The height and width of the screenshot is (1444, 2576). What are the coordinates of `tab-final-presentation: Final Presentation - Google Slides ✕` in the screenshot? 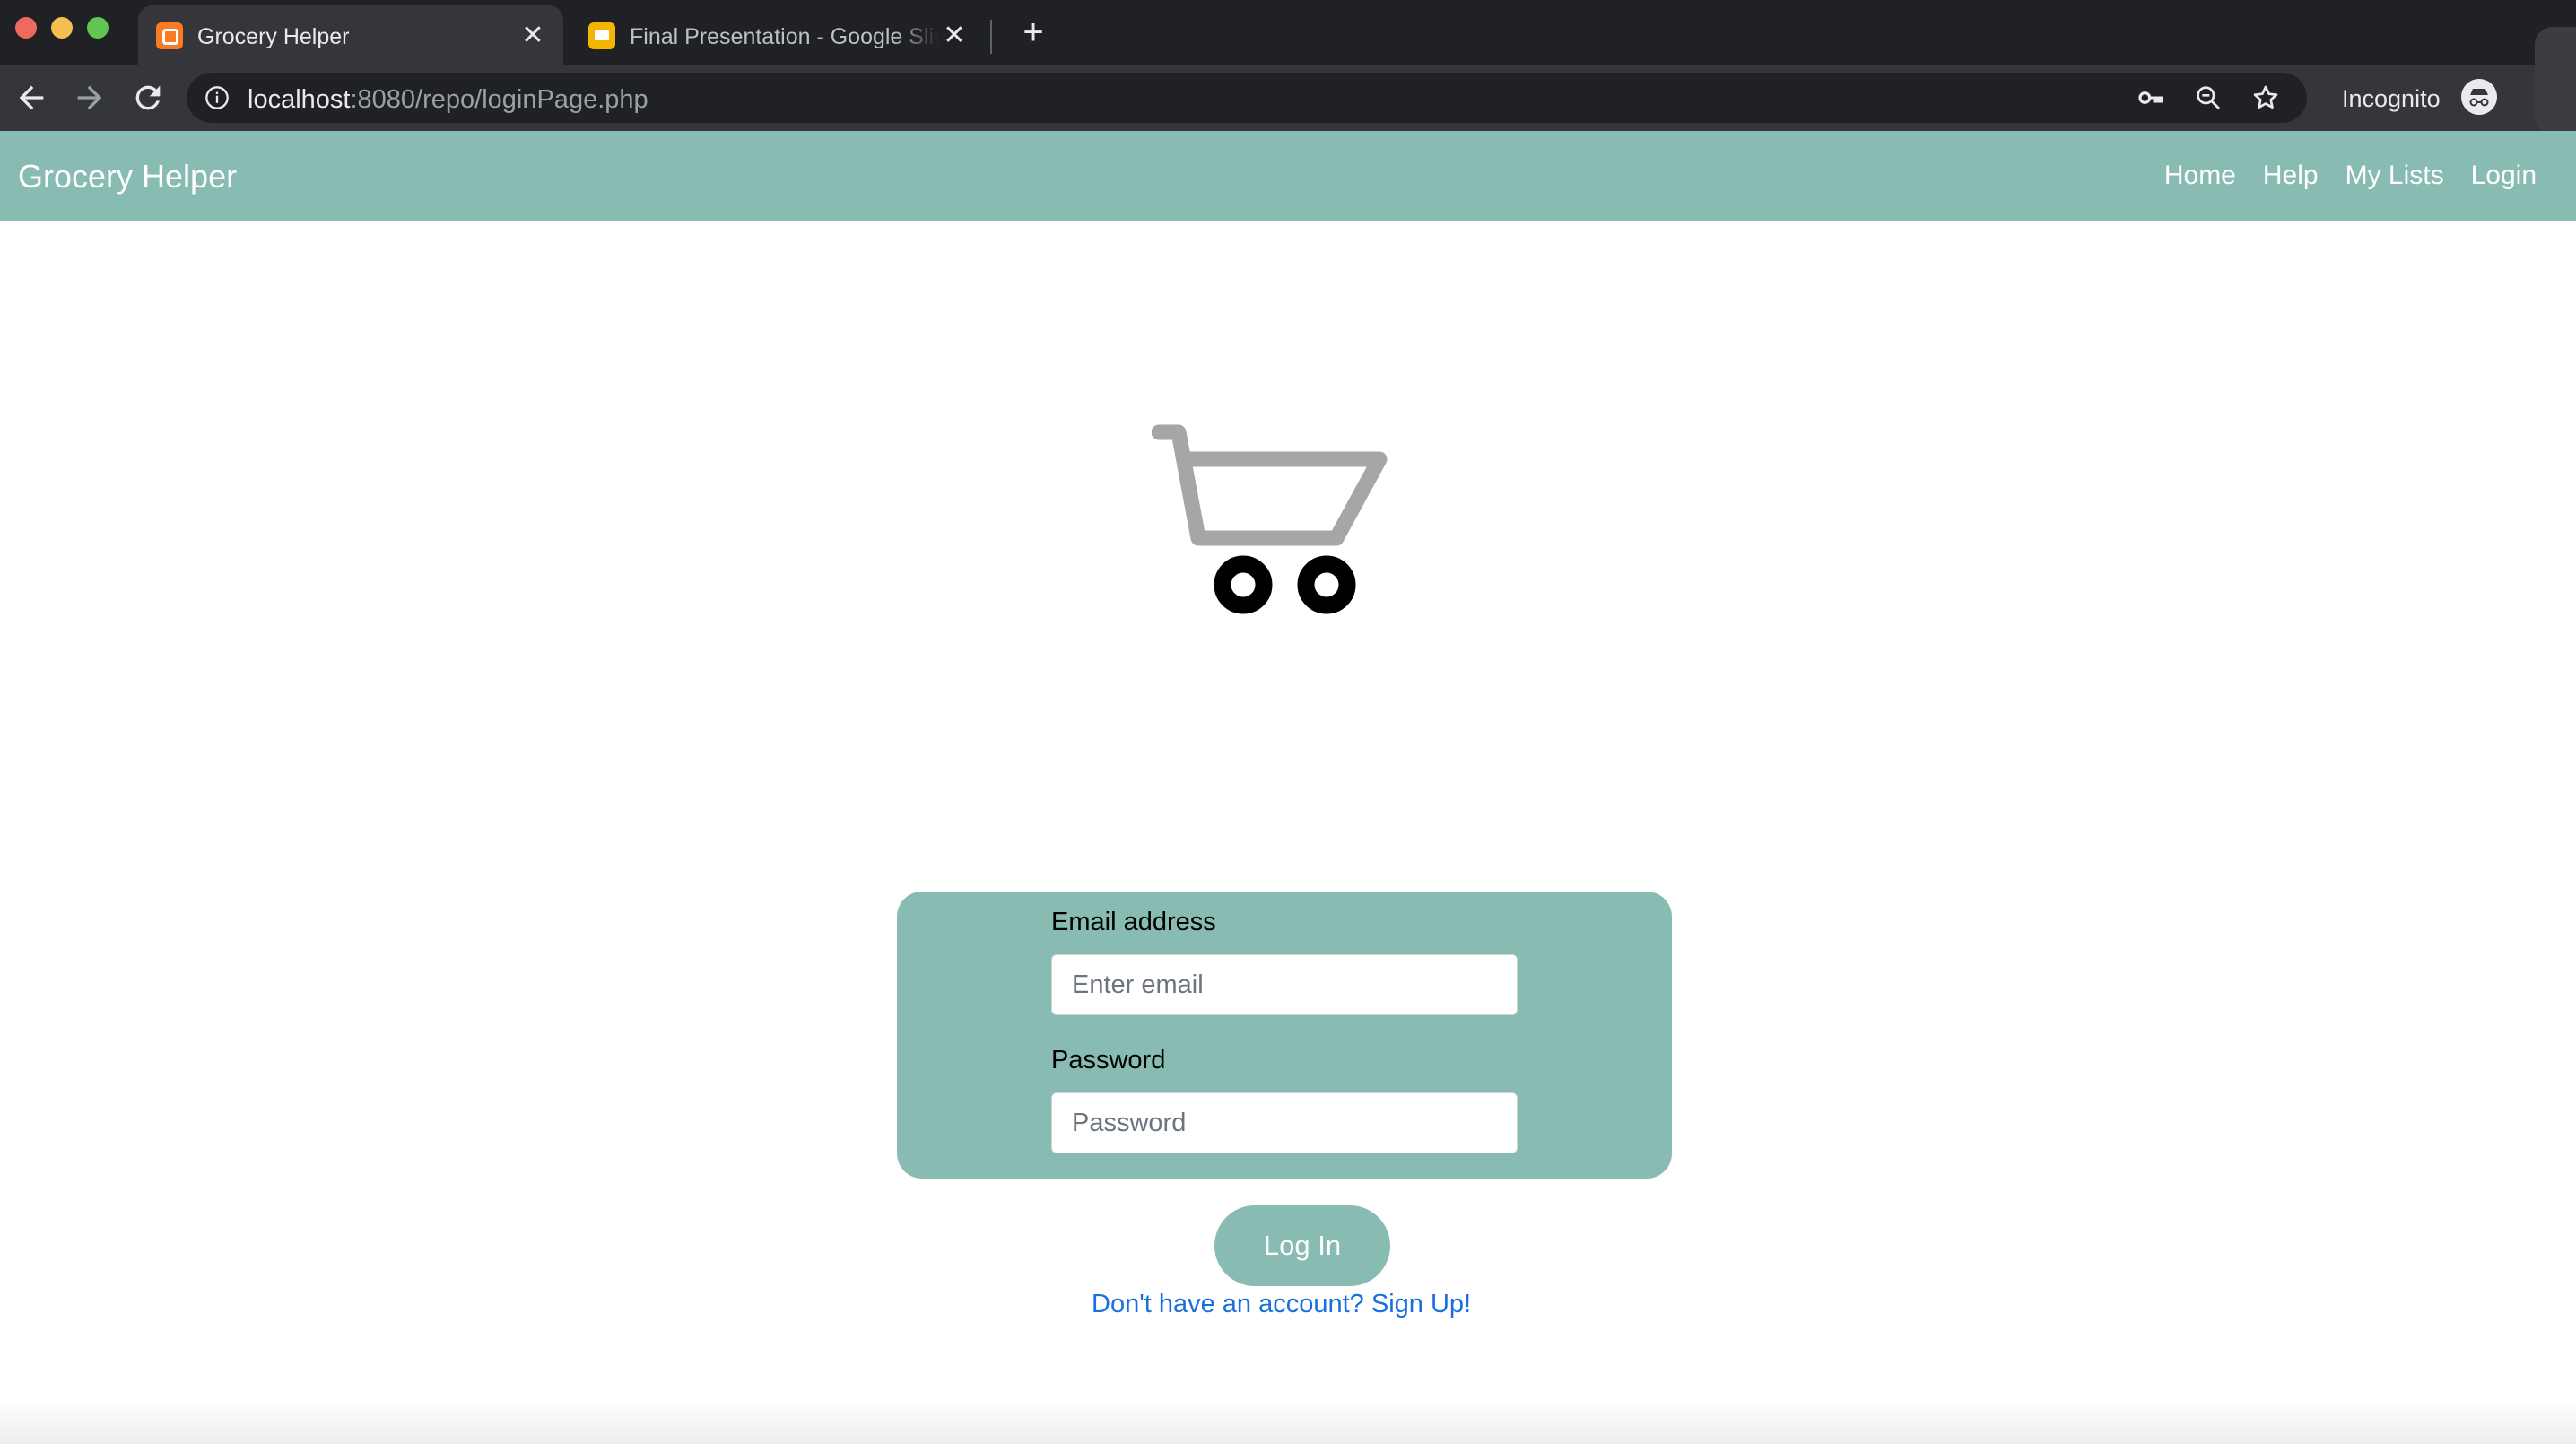 It's located at (777, 35).